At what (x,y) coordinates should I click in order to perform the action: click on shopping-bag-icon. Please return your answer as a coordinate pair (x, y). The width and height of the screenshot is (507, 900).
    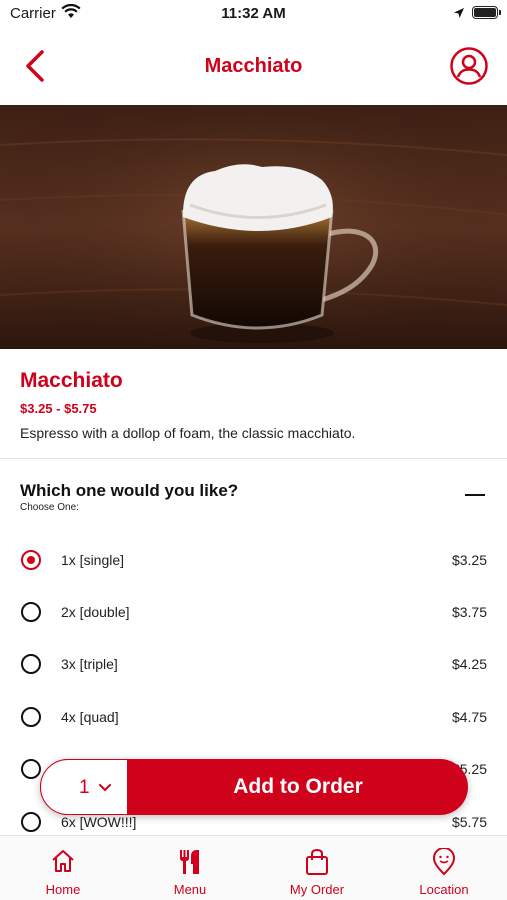
    Looking at the image, I should click on (317, 861).